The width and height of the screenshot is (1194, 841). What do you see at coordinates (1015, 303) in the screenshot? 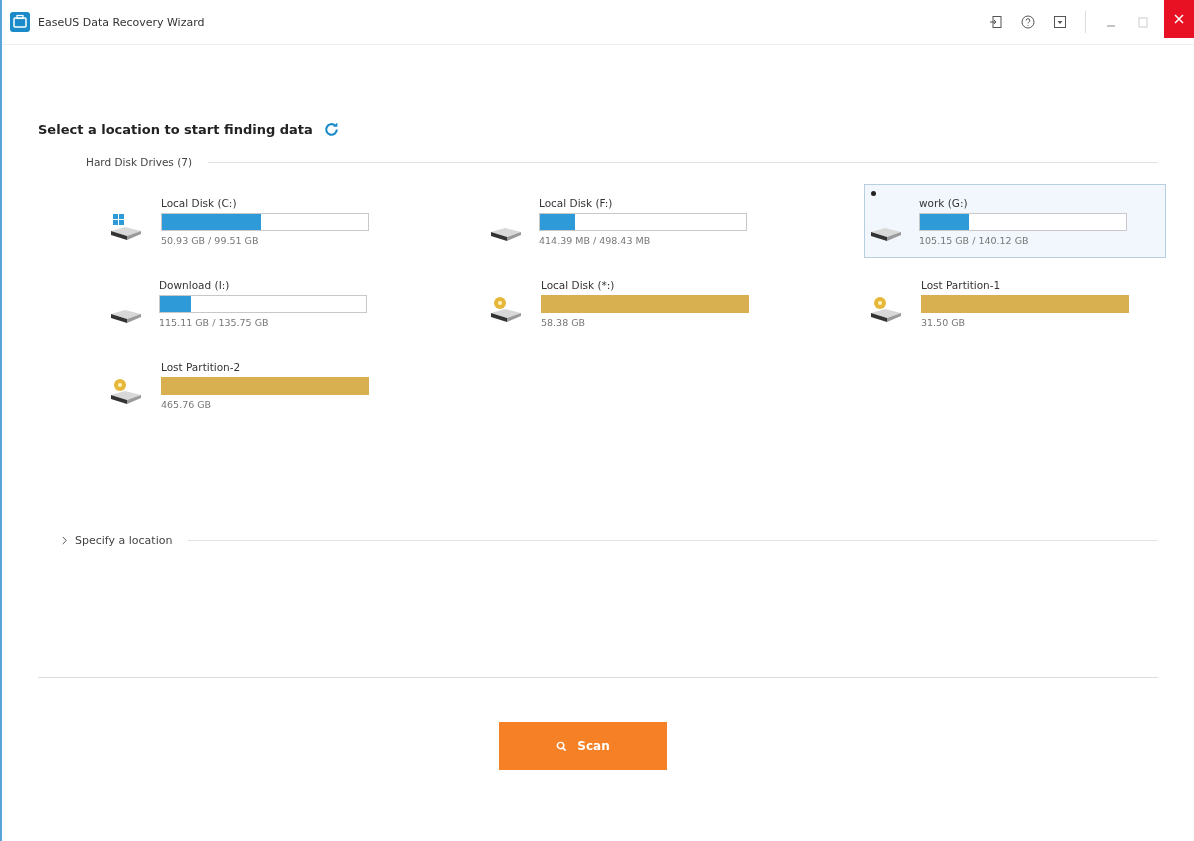
I see `drive-item: Lost Partition-1 31.50 GB` at bounding box center [1015, 303].